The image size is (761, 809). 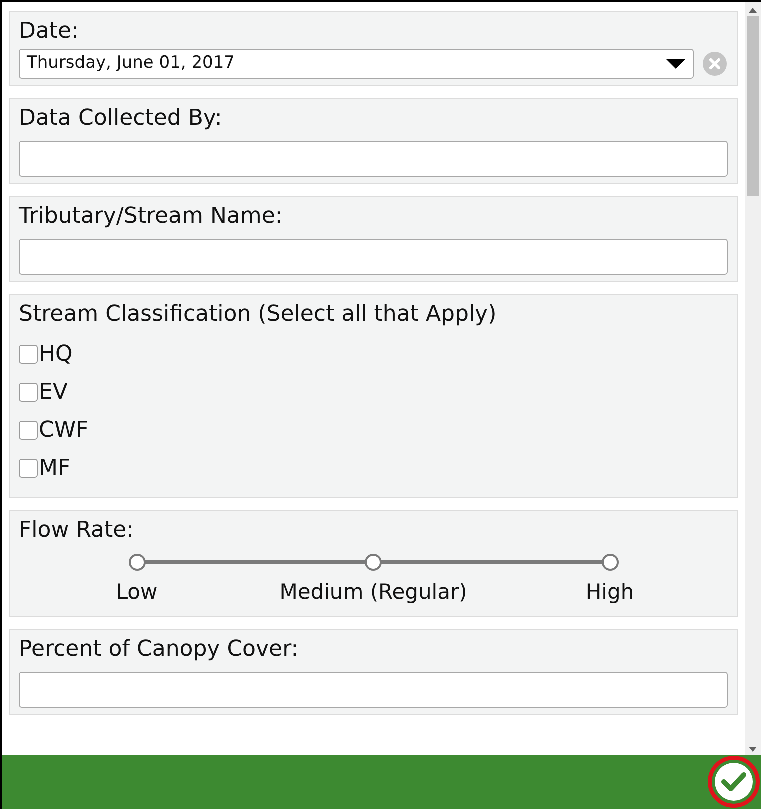 What do you see at coordinates (64, 430) in the screenshot?
I see `checkbox-label: CWF` at bounding box center [64, 430].